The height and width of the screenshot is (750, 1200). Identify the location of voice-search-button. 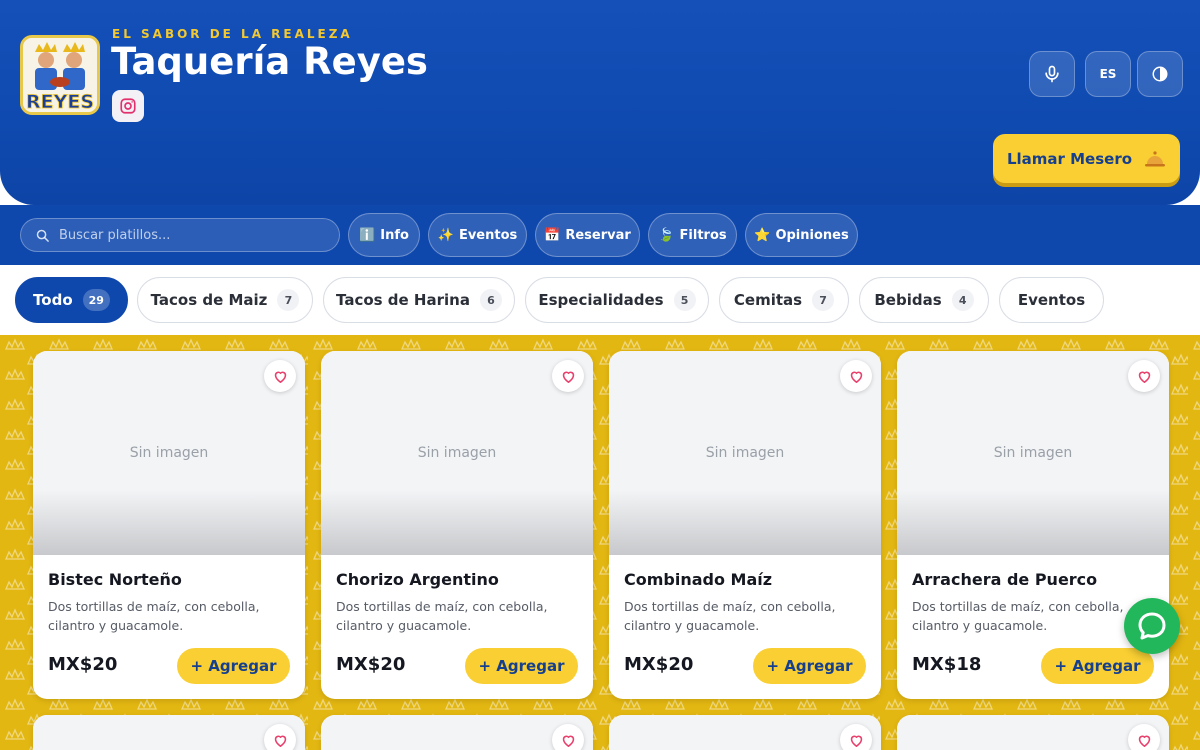
(1052, 74).